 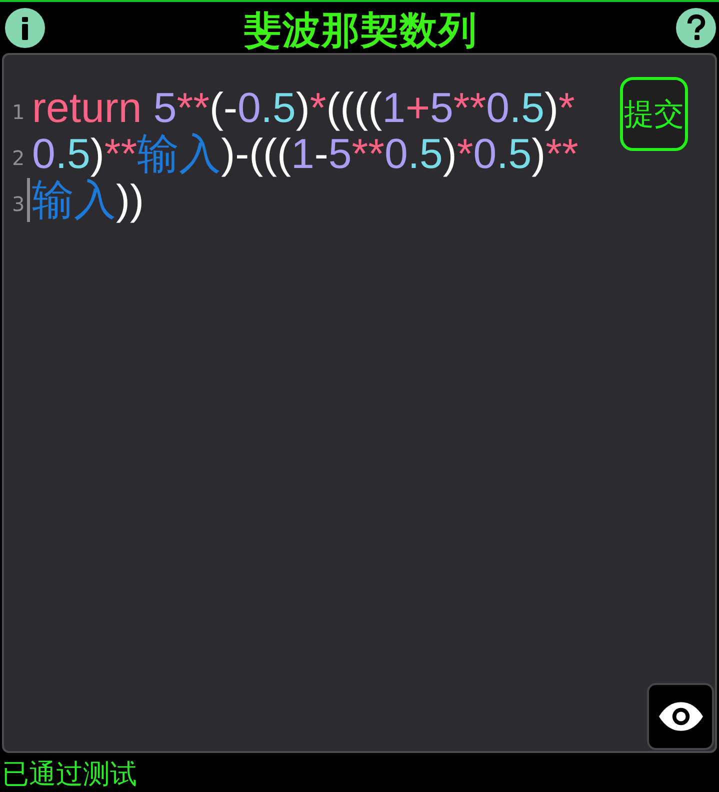 I want to click on preview-button, so click(x=680, y=716).